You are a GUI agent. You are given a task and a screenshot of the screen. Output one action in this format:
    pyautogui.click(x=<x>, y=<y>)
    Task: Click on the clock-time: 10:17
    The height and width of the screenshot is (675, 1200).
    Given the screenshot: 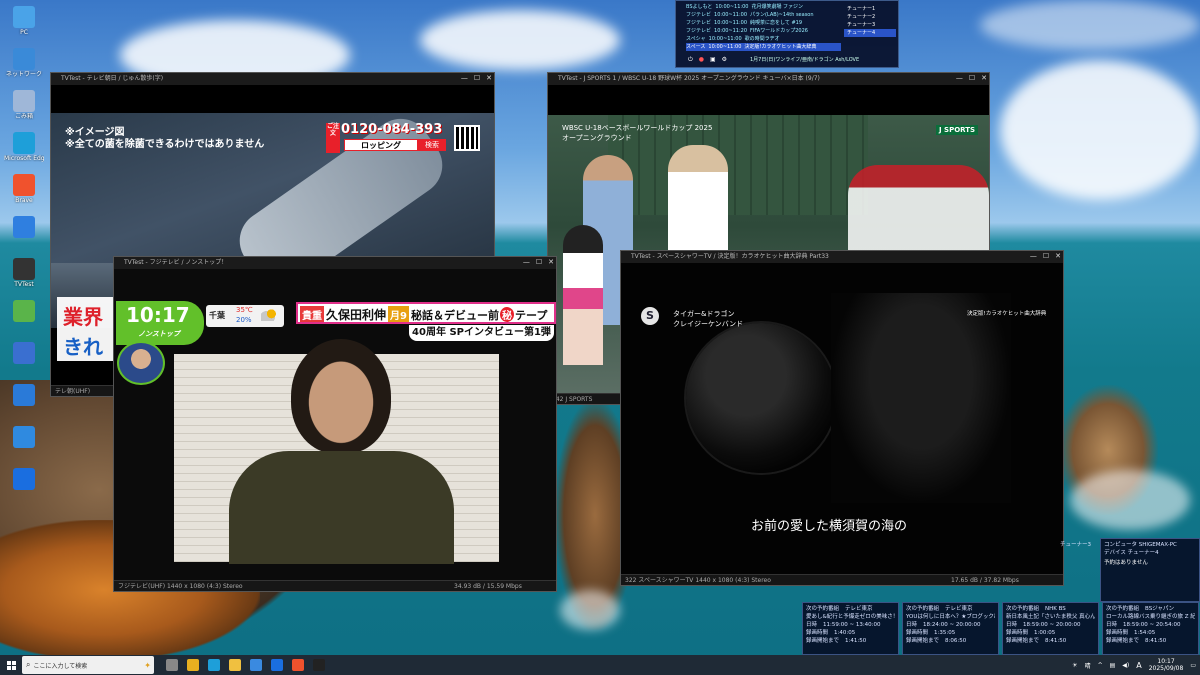 What is the action you would take?
    pyautogui.click(x=158, y=315)
    